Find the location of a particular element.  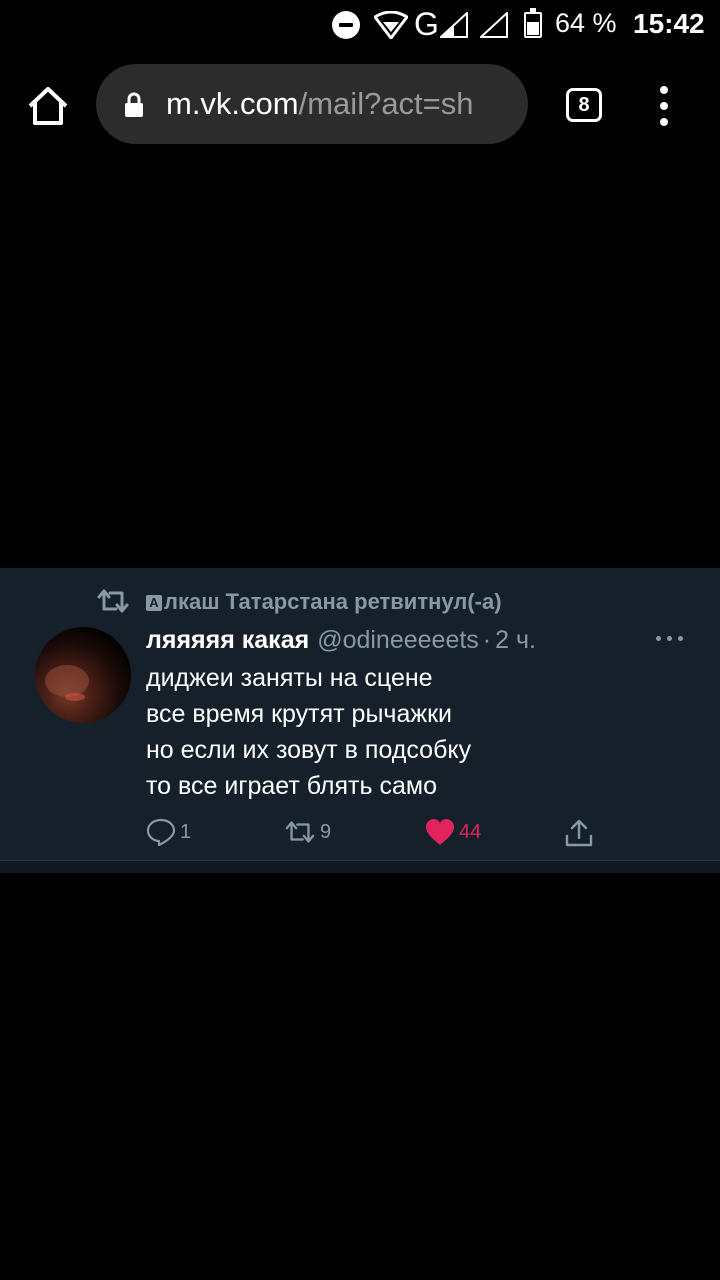

like-button: 44 is located at coordinates (460, 832).